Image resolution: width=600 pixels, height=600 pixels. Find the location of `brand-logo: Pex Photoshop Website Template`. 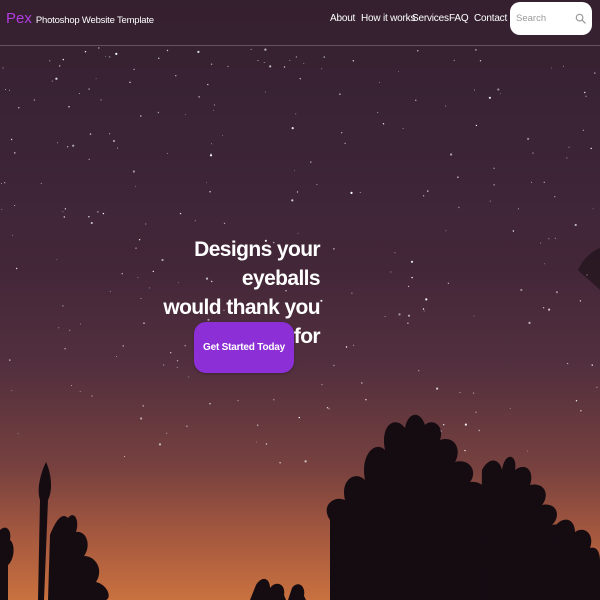

brand-logo: Pex Photoshop Website Template is located at coordinates (80, 18).